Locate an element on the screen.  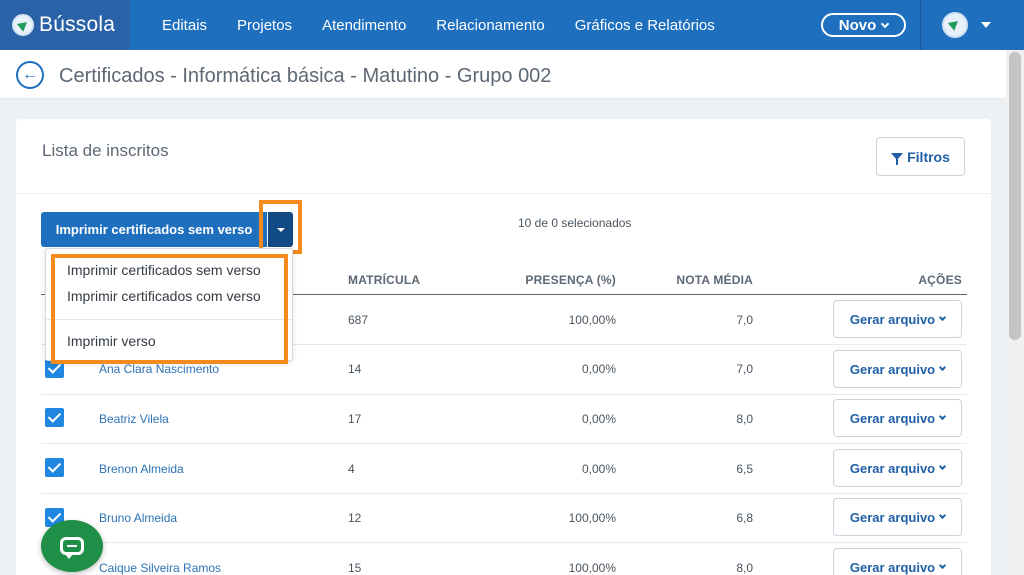
compass-icon is located at coordinates (23, 25).